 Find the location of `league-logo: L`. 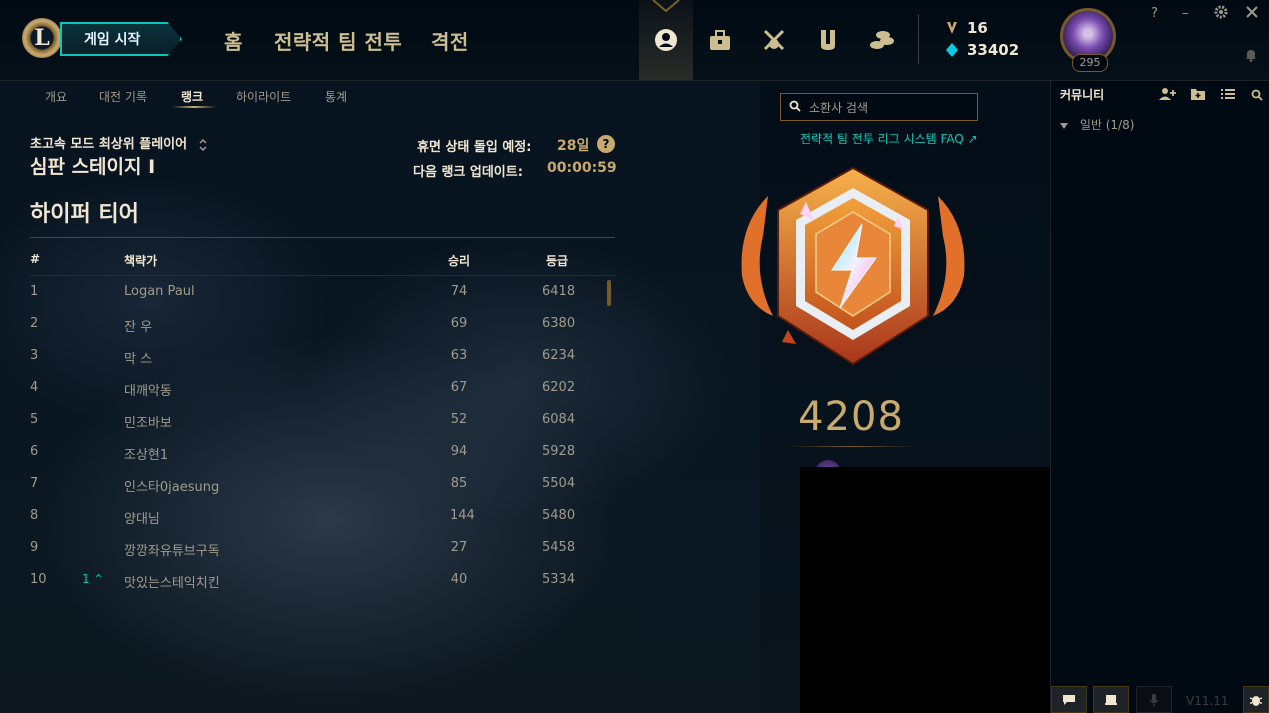

league-logo: L is located at coordinates (42, 38).